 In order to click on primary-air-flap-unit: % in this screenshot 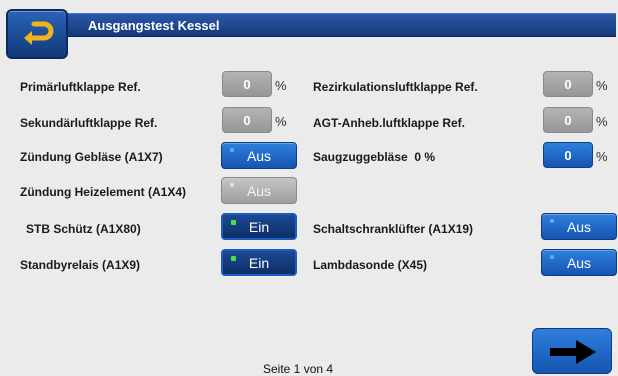, I will do `click(281, 85)`.